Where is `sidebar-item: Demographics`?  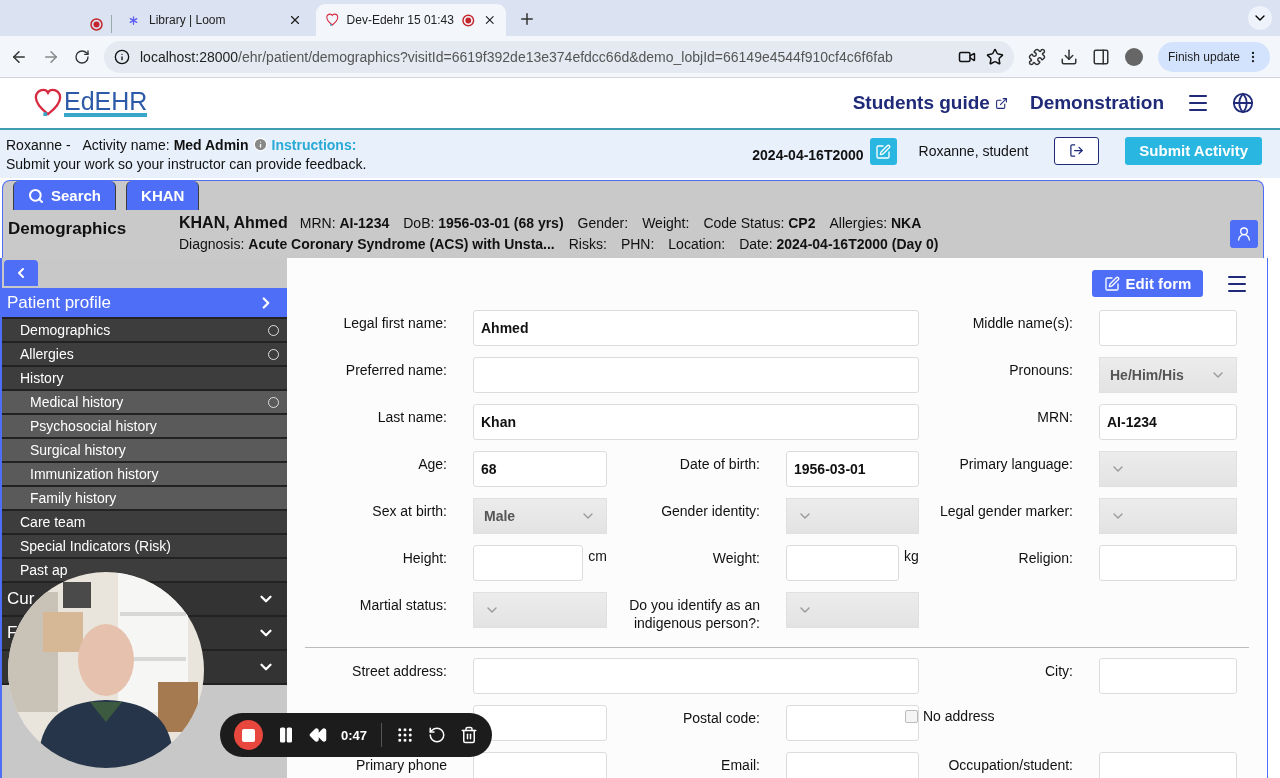
sidebar-item: Demographics is located at coordinates (144, 331).